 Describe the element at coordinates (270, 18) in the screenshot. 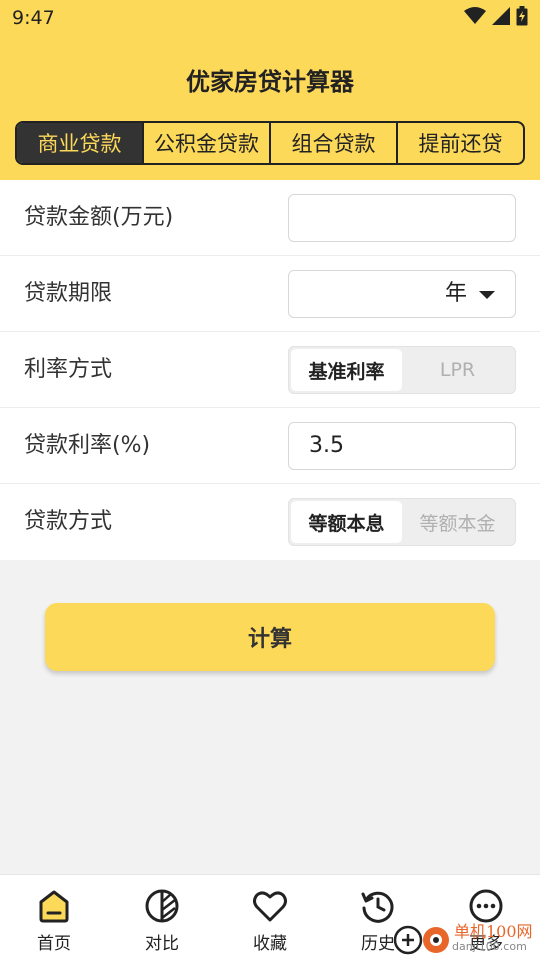

I see `status-bar: 9:47` at that location.